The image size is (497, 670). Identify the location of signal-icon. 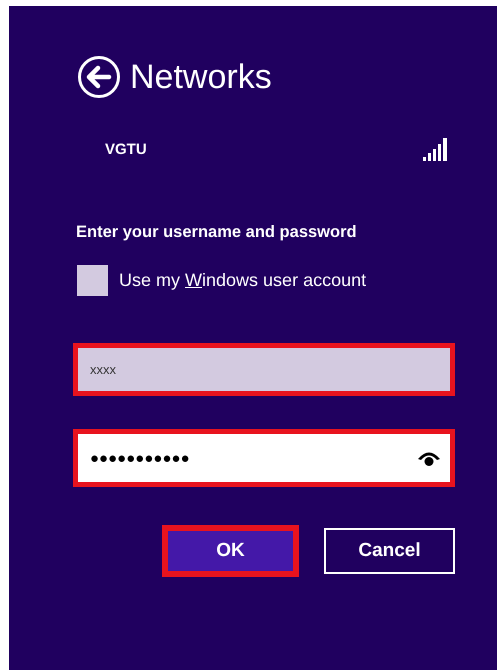
(436, 149).